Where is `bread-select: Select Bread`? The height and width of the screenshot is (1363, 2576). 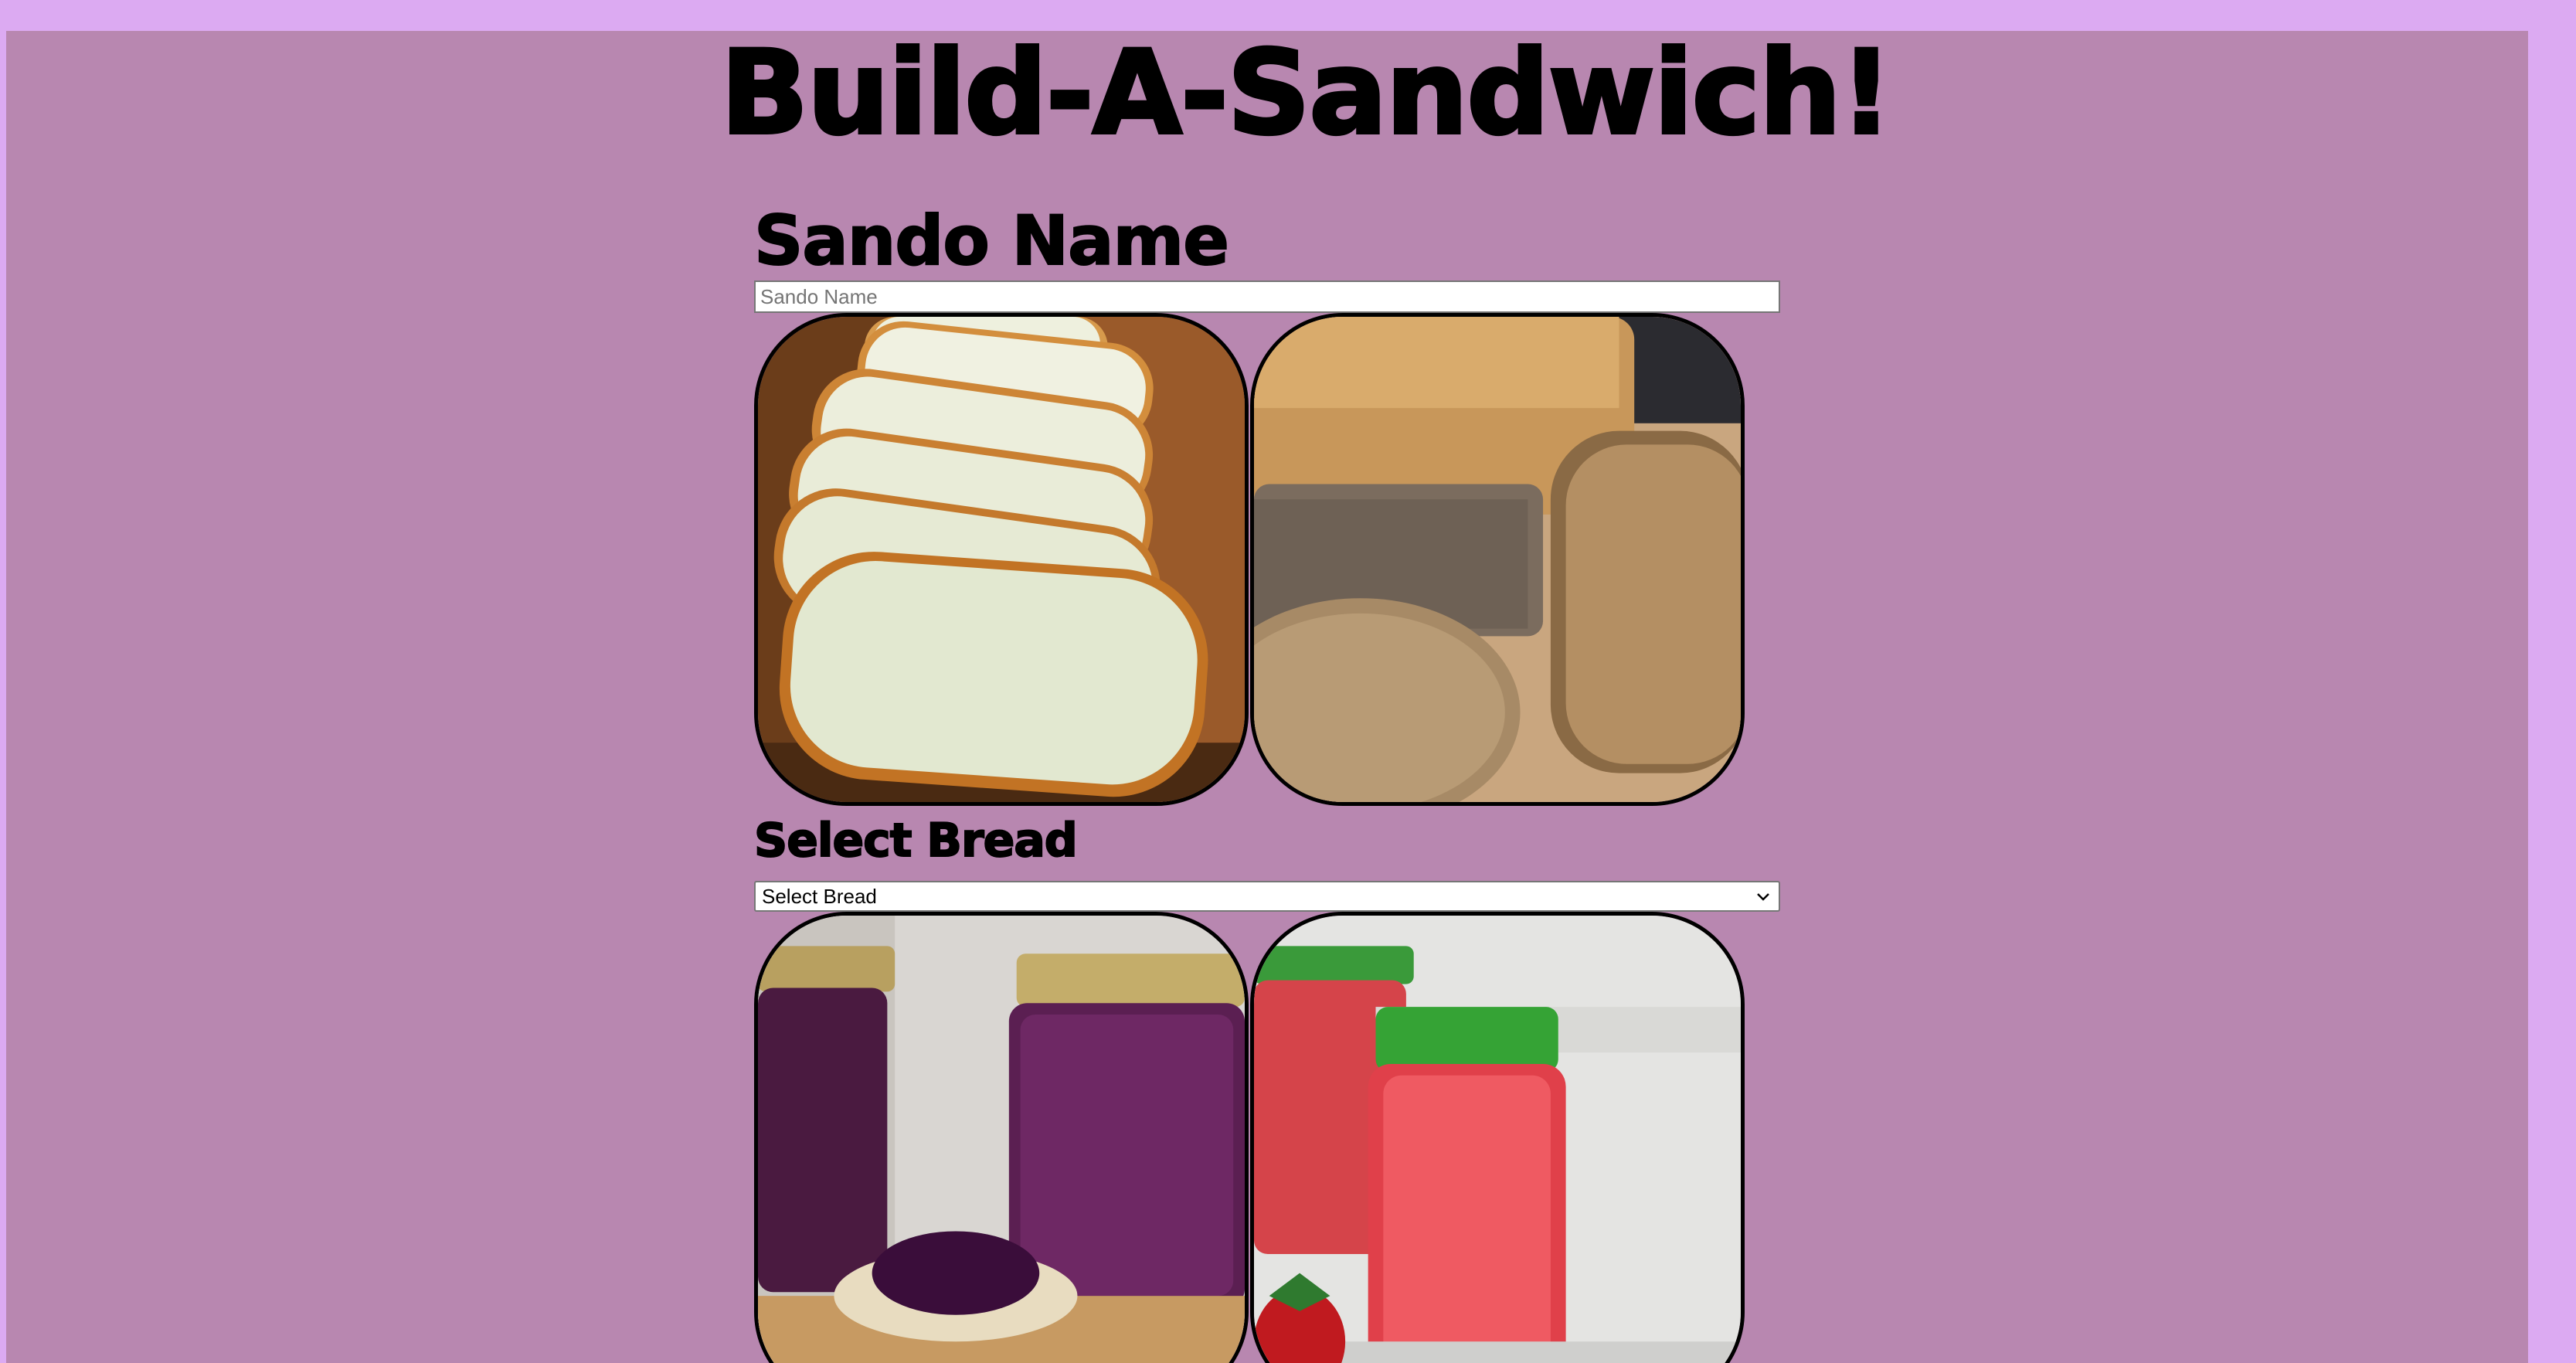
bread-select: Select Bread is located at coordinates (1267, 896).